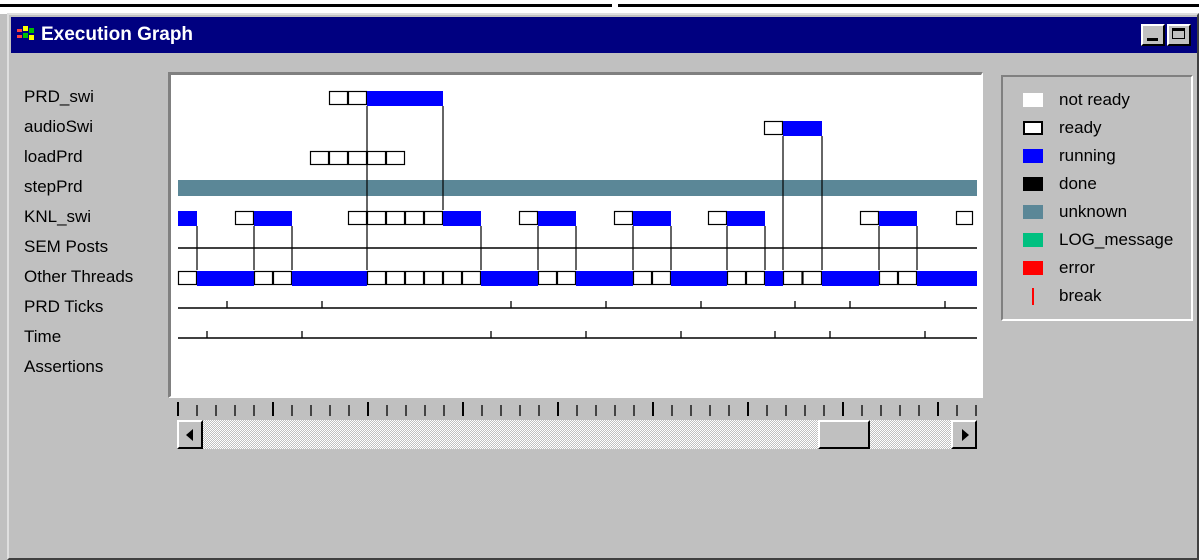  Describe the element at coordinates (26, 34) in the screenshot. I see `execution-graph-app-icon` at that location.